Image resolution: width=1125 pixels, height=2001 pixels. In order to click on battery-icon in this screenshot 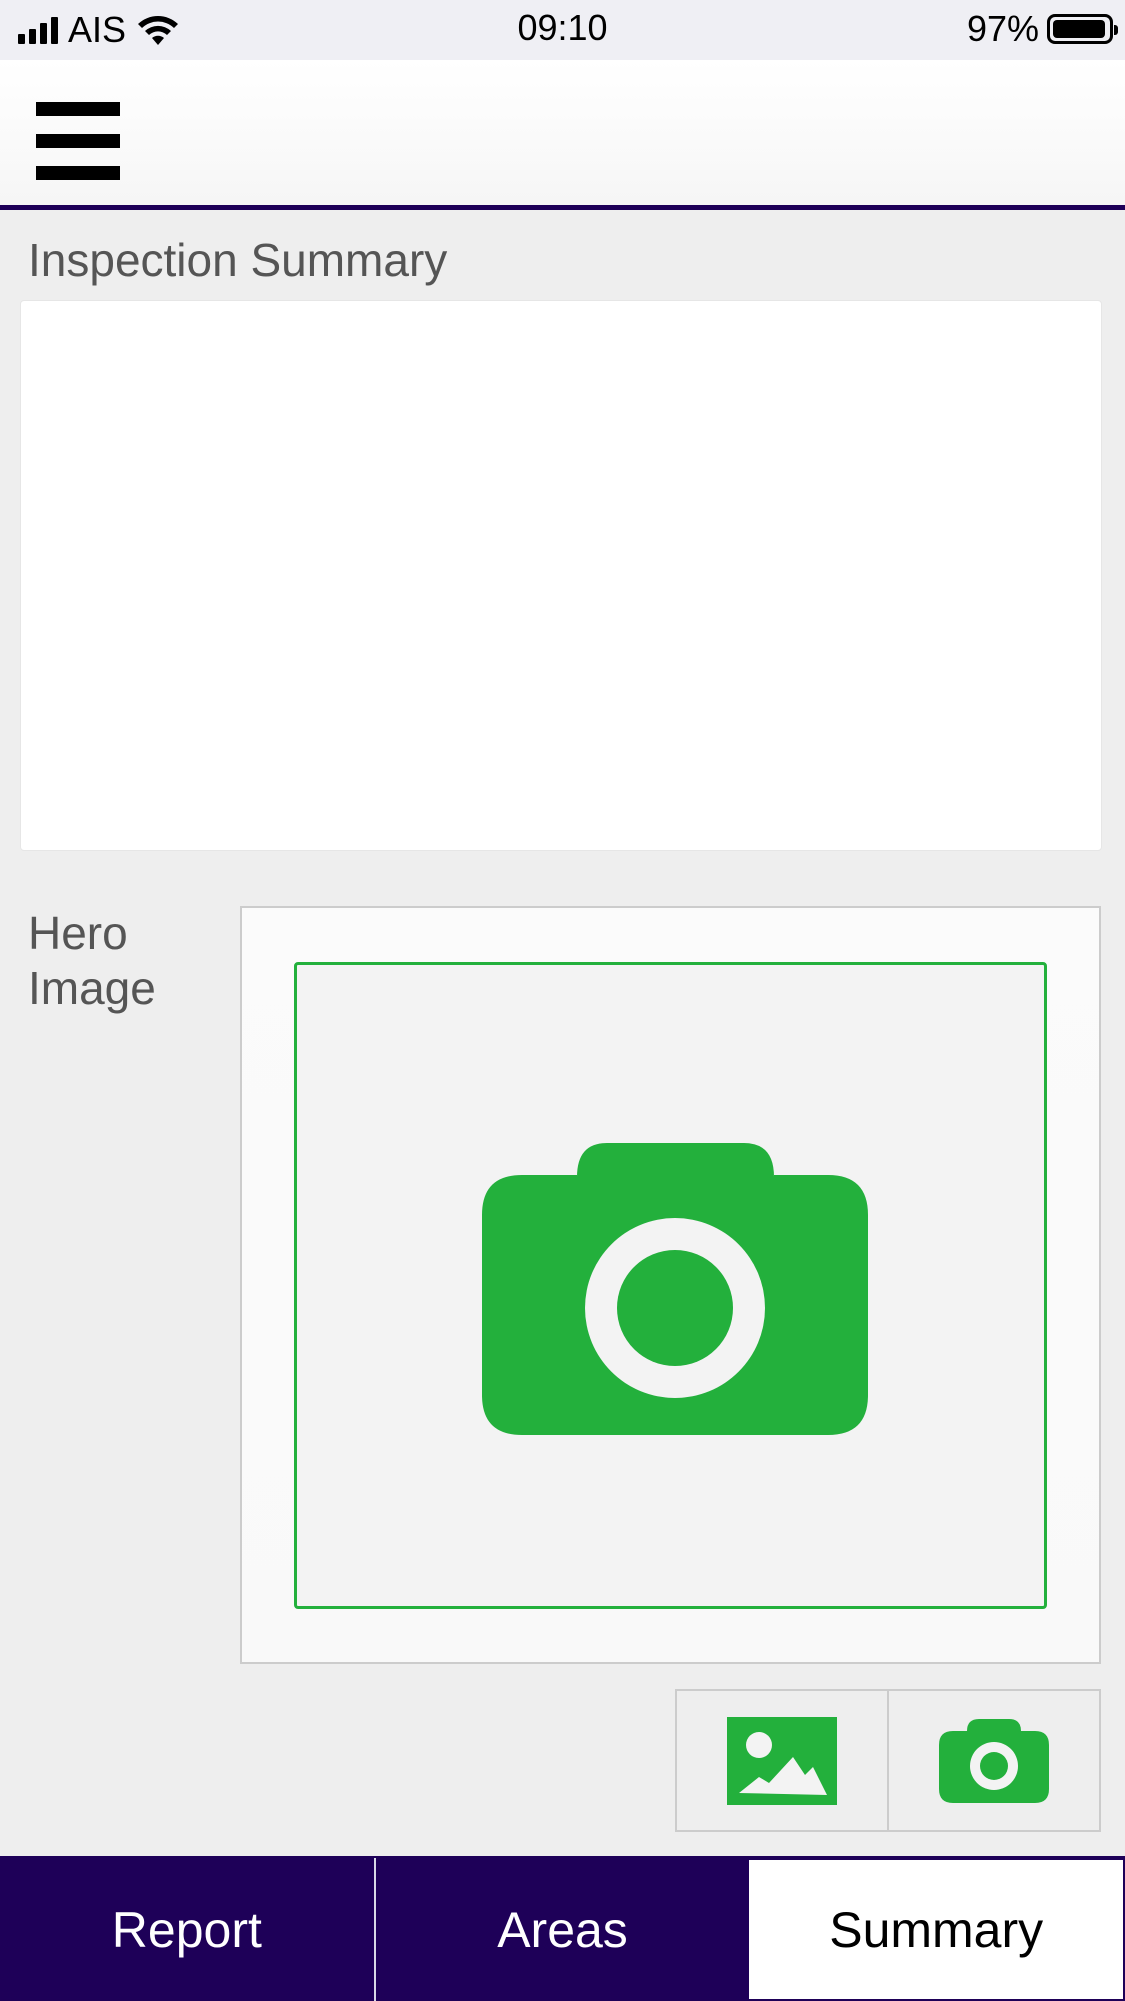, I will do `click(1082, 29)`.